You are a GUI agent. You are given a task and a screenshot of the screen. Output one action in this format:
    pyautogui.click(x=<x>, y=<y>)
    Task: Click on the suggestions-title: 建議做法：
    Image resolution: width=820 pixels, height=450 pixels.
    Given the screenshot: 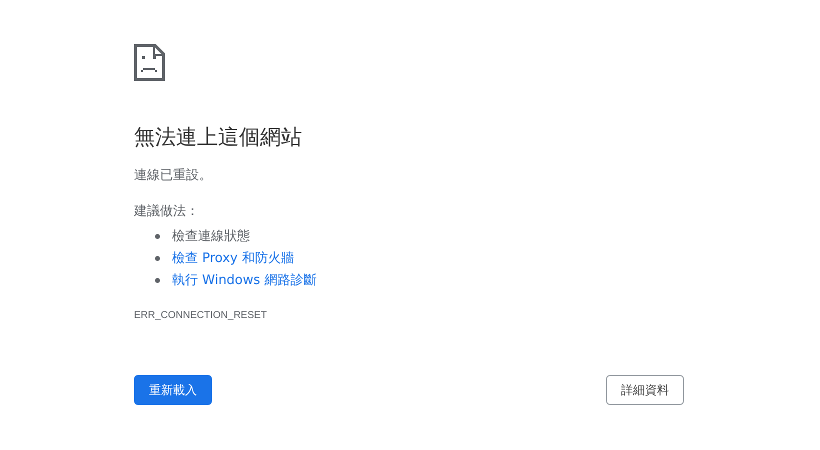 What is the action you would take?
    pyautogui.click(x=167, y=212)
    